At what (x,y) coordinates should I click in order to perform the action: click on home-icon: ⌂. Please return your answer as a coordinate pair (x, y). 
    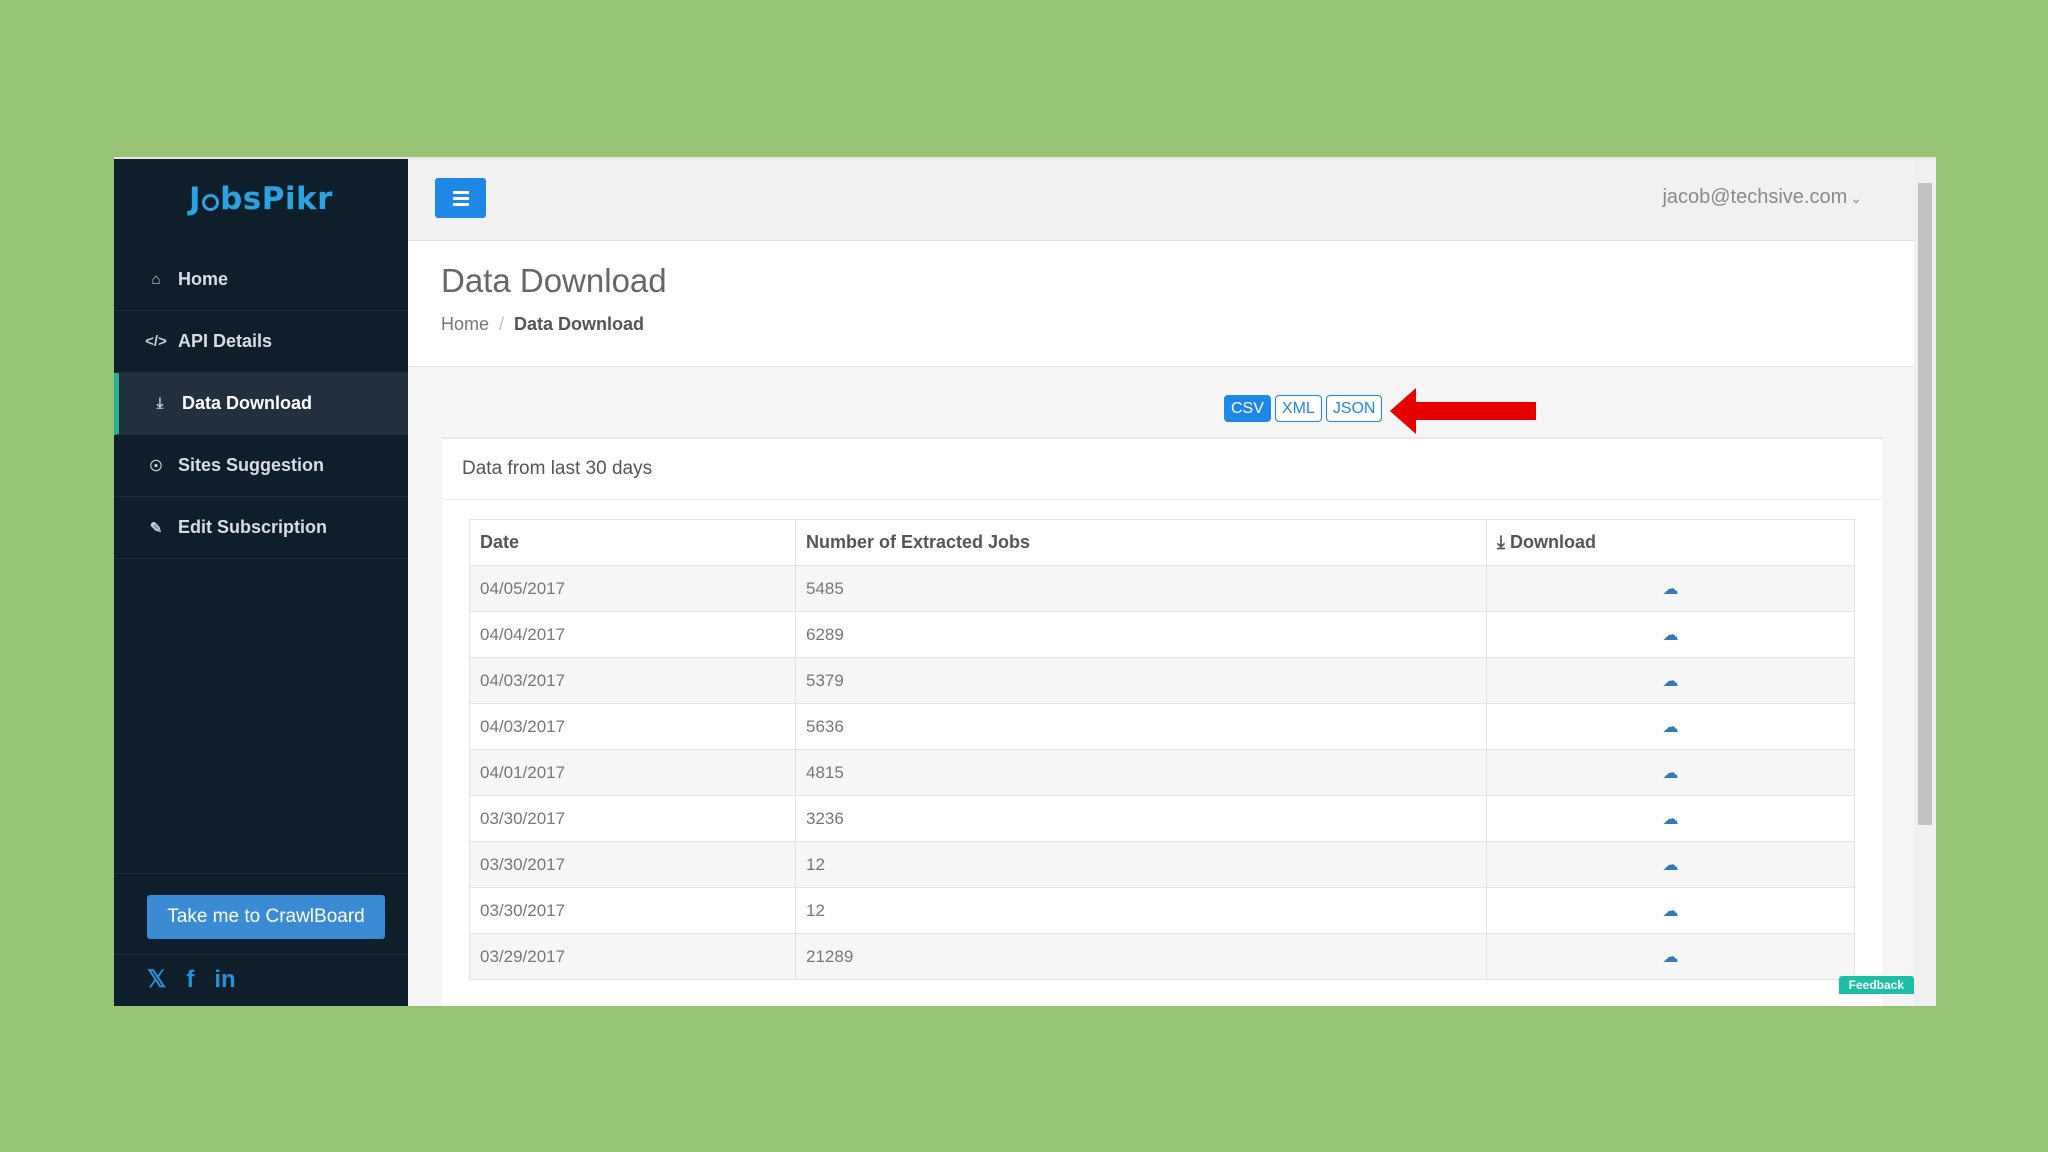
    Looking at the image, I should click on (156, 279).